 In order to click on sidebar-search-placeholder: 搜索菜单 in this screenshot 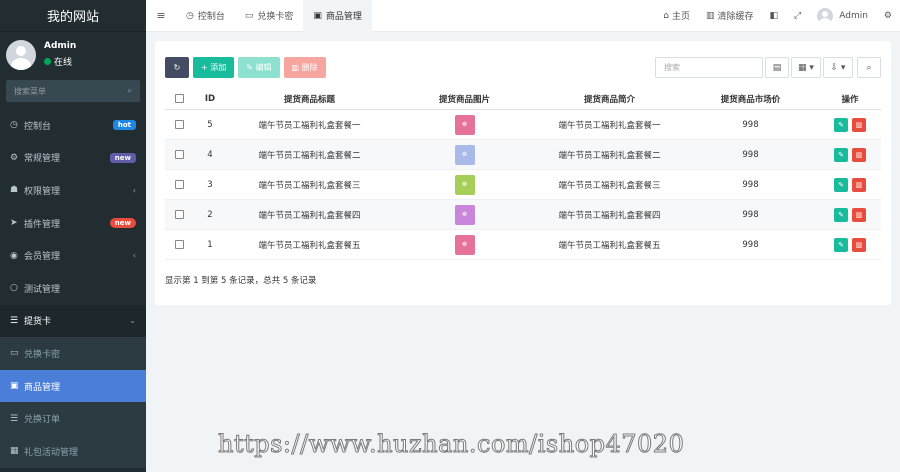, I will do `click(30, 91)`.